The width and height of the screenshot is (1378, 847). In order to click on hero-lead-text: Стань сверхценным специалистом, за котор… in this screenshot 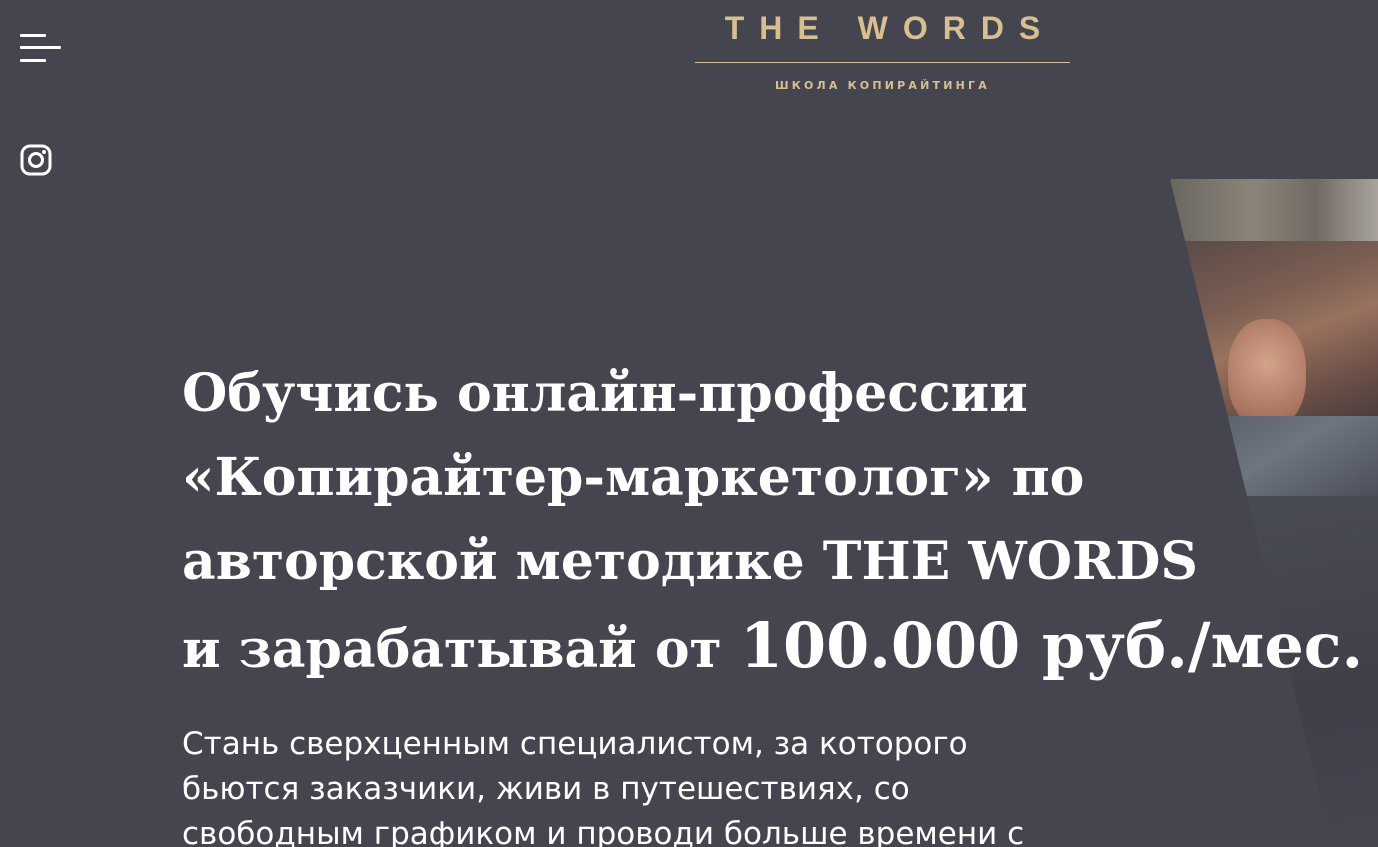, I will do `click(662, 784)`.